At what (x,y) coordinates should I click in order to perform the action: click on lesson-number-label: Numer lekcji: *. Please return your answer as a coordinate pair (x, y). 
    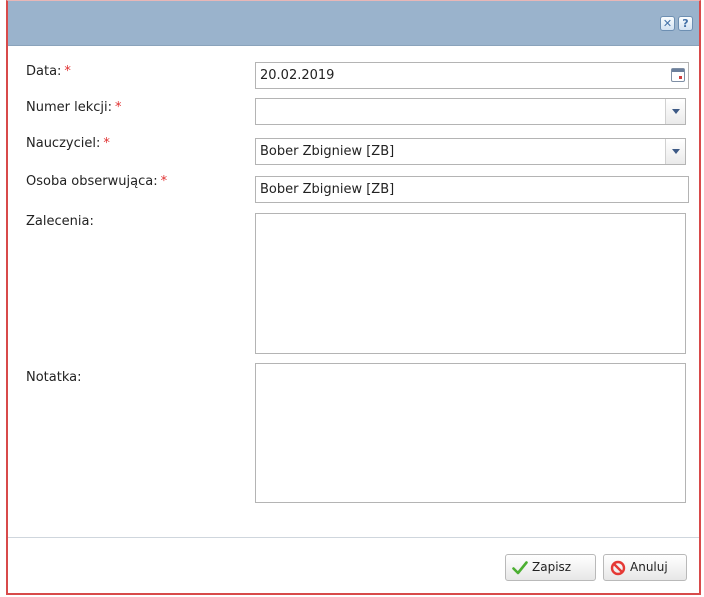
    Looking at the image, I should click on (74, 107).